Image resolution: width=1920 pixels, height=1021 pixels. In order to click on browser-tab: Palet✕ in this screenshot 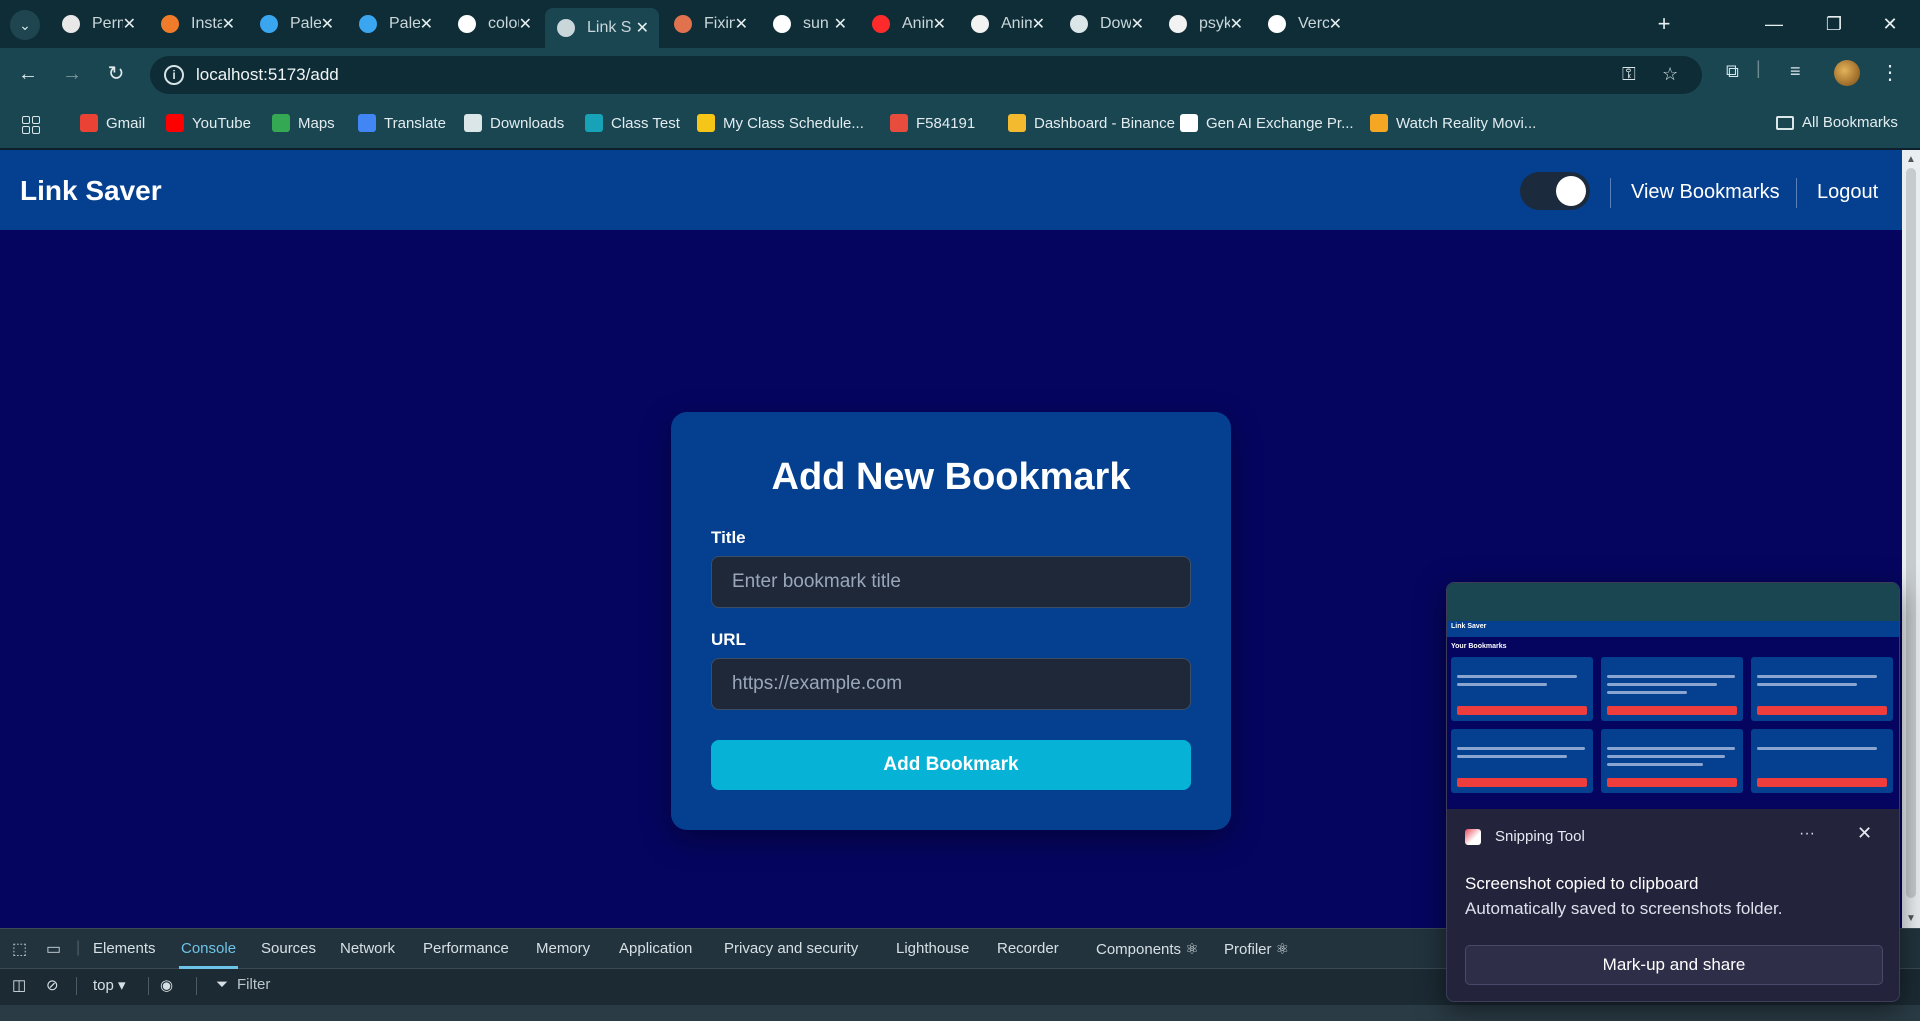, I will do `click(395, 24)`.